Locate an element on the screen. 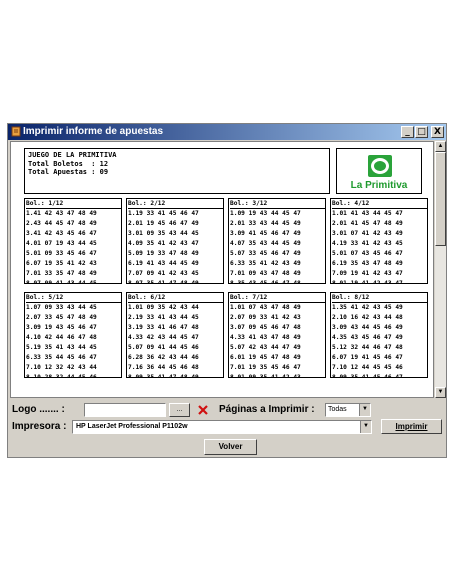  ticket-line: 8.01 09 35 41 42 43 is located at coordinates (265, 376).